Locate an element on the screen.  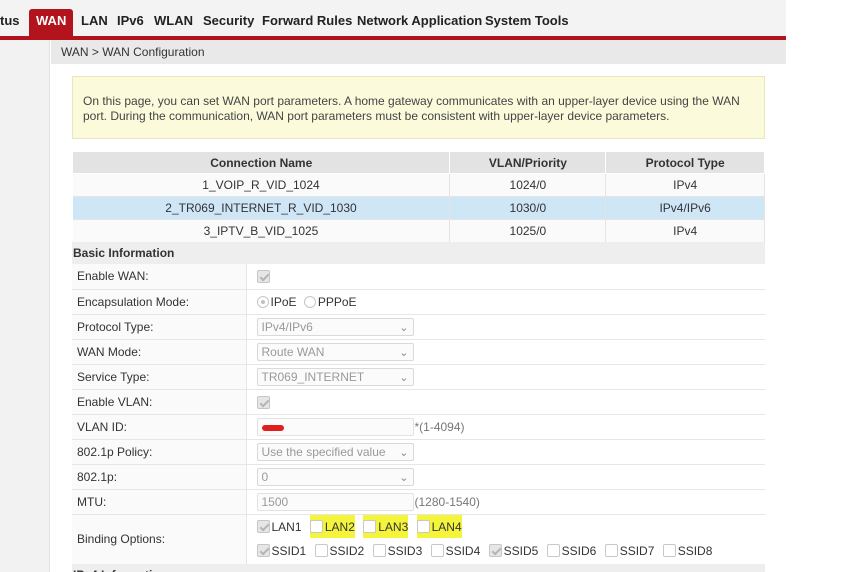
ssid3-option: SSID3 is located at coordinates (397, 550).